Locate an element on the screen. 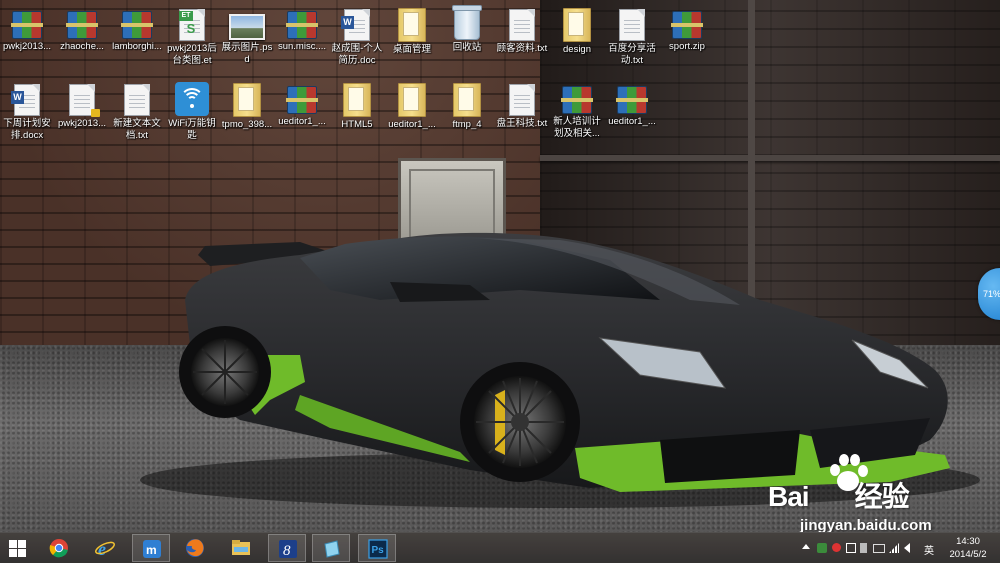 This screenshot has width=1000, height=563. desktop-icon: HTML5 is located at coordinates (357, 104).